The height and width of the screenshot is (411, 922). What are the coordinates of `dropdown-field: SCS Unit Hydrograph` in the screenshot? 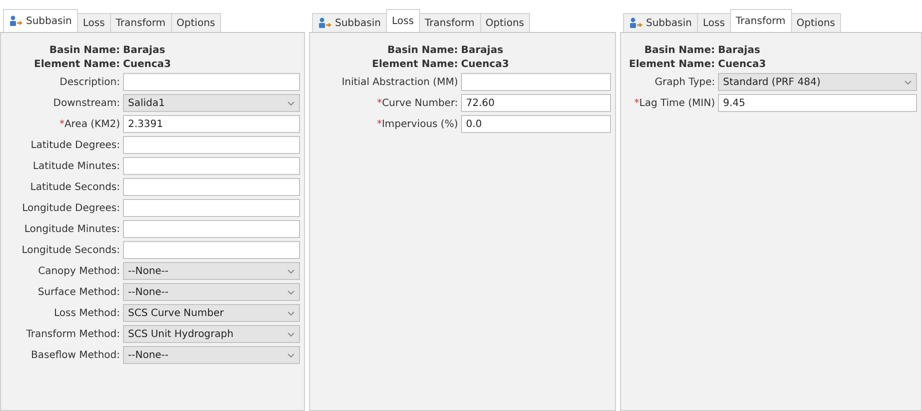 It's located at (211, 334).